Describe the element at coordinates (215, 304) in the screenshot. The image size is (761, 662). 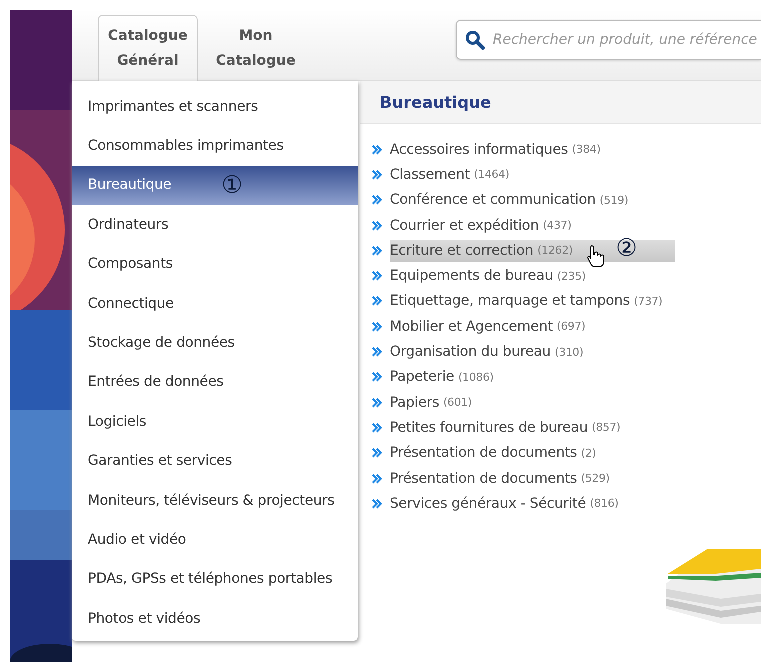
I see `menu-item: Connectique` at that location.